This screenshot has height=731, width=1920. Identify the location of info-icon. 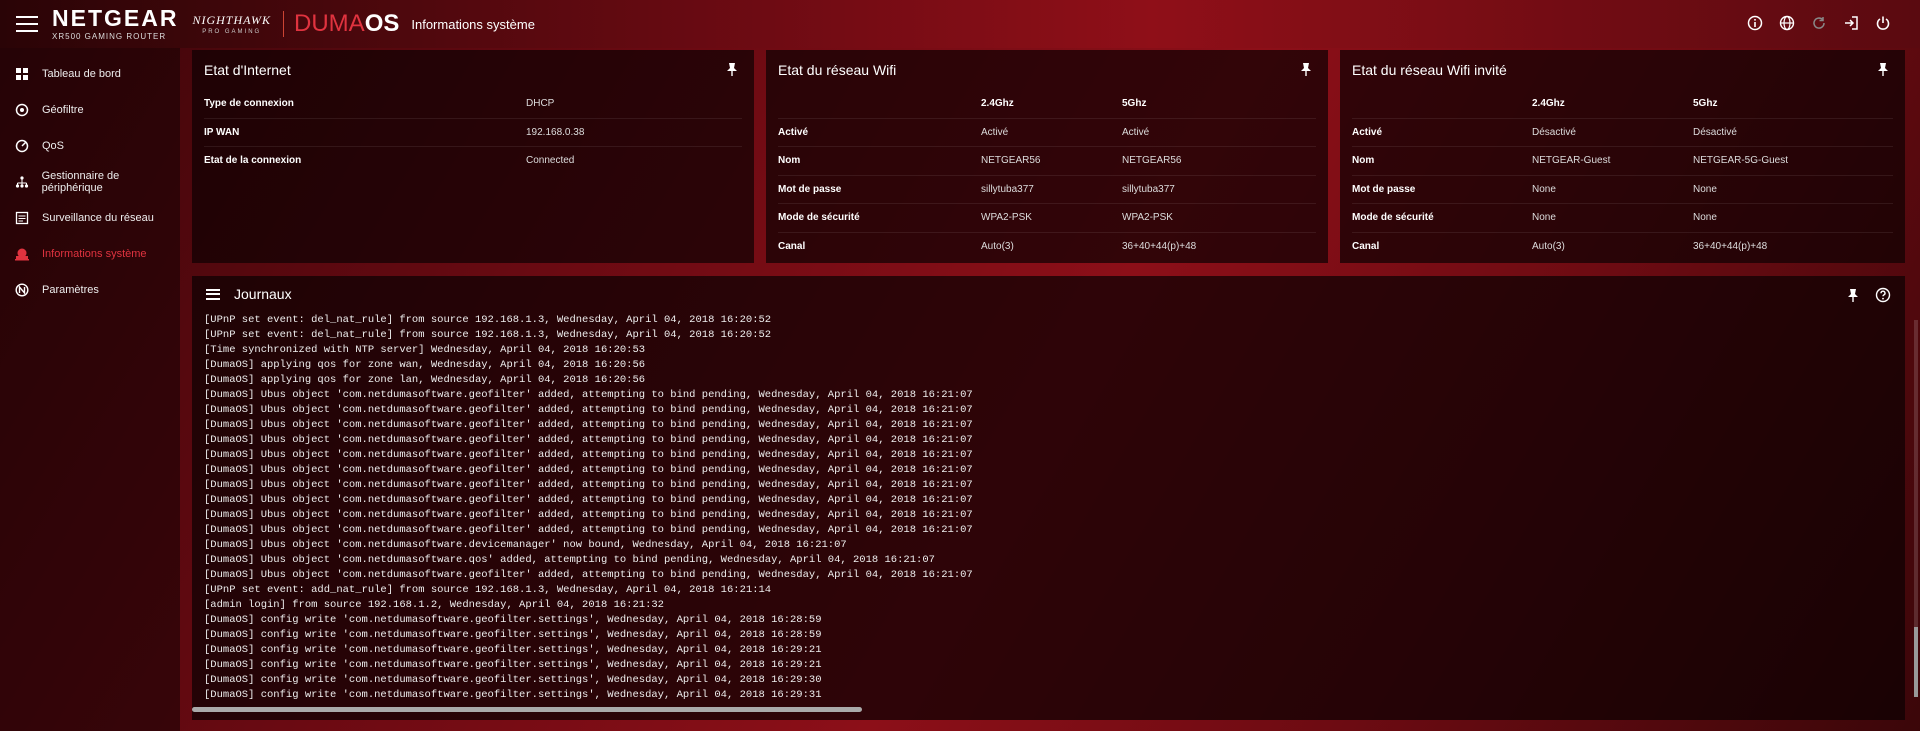
(1755, 23).